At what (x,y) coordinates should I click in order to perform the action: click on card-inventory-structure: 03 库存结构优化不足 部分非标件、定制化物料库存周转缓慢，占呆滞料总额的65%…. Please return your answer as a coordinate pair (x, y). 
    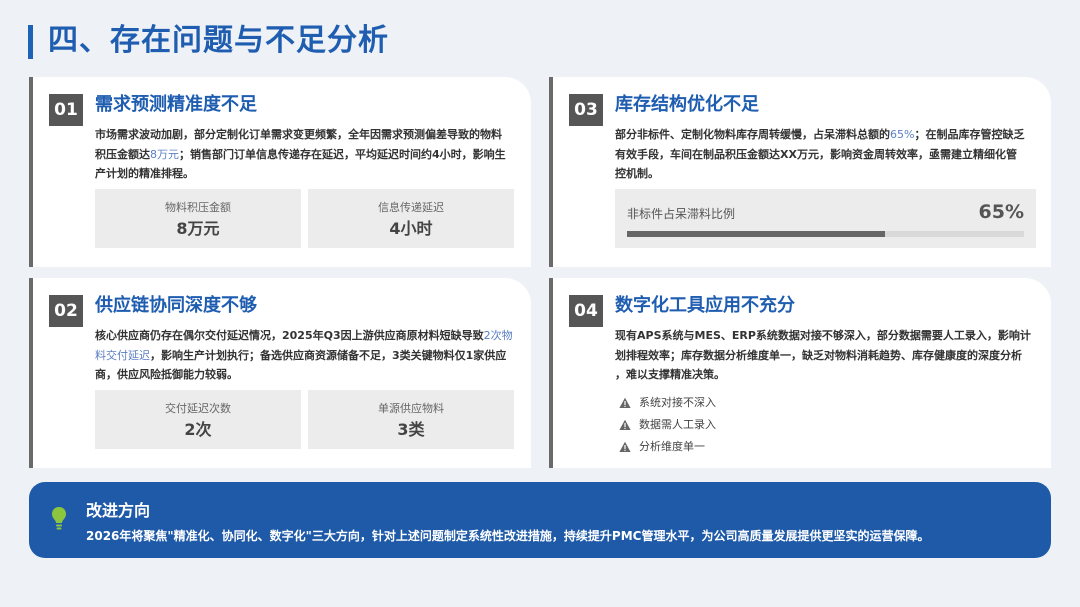
    Looking at the image, I should click on (800, 172).